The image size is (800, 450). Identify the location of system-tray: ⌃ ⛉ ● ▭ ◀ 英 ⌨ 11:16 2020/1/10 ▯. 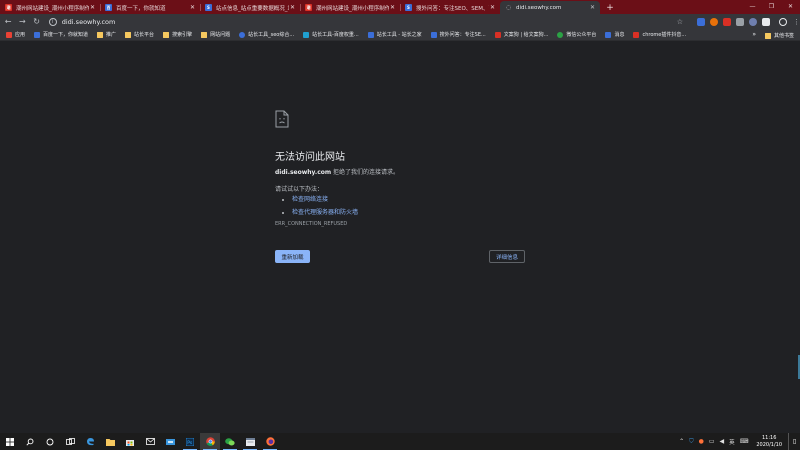
(739, 441).